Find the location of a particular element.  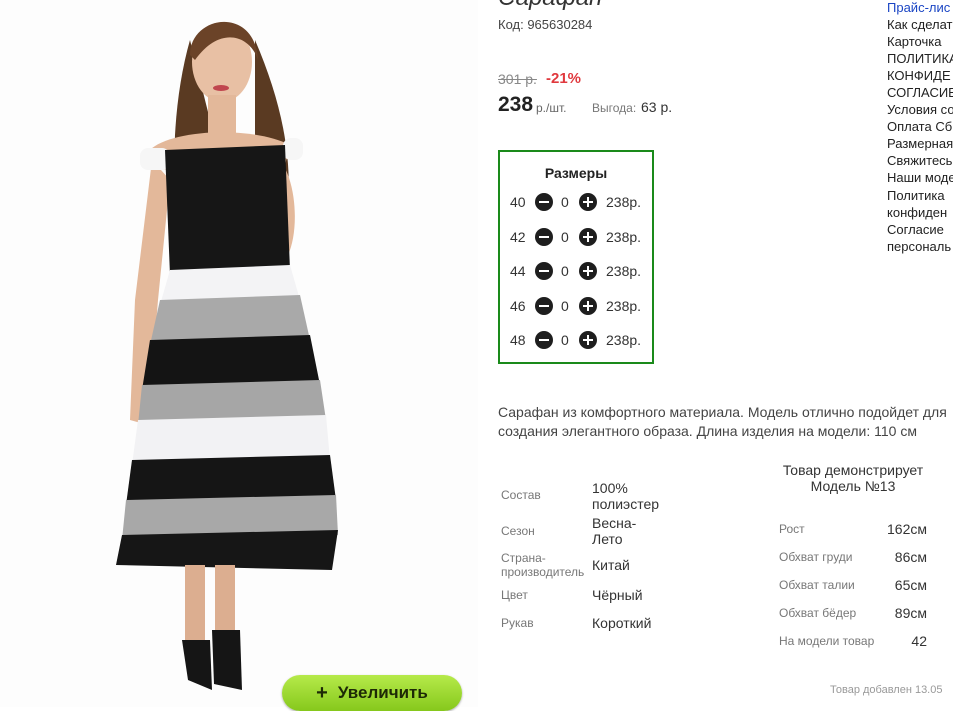

attribute-label: Страна-производитель is located at coordinates (543, 565).